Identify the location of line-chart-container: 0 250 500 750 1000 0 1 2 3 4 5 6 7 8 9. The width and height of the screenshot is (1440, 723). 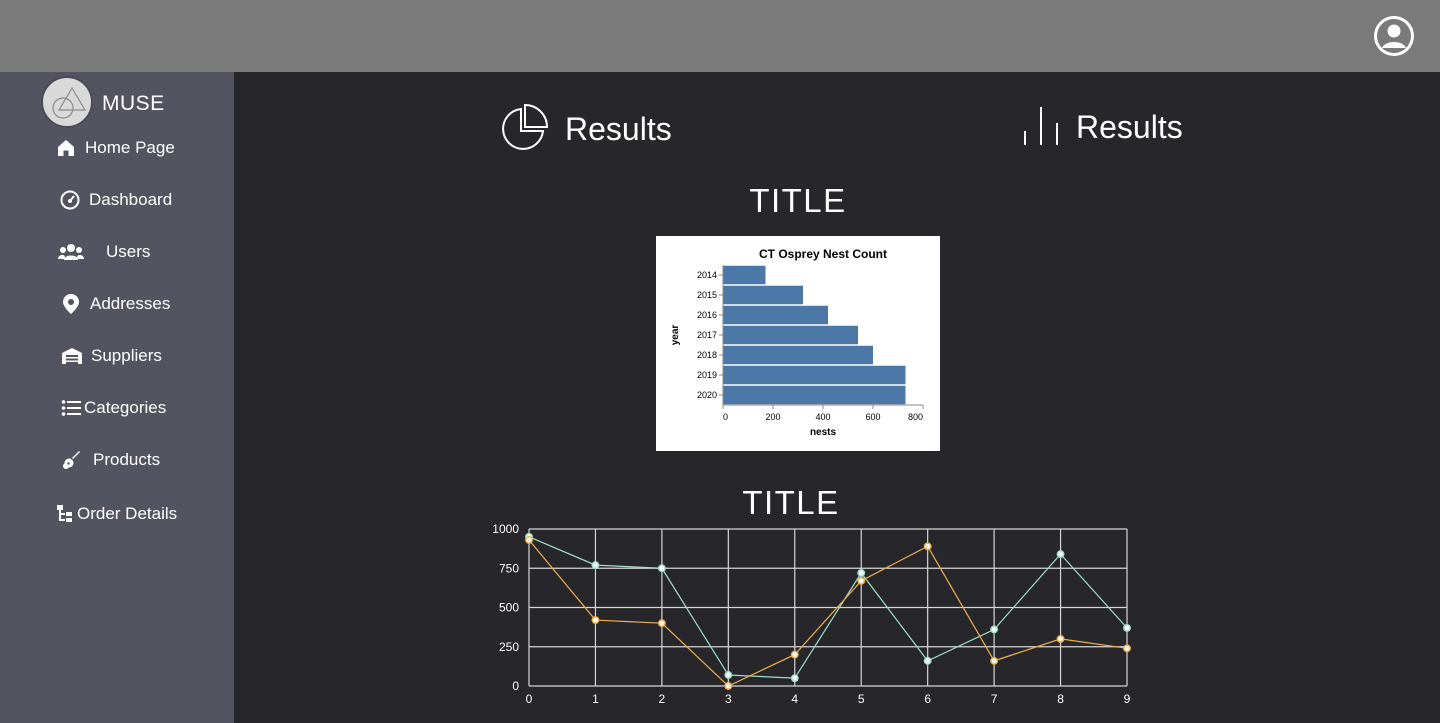
(814, 620).